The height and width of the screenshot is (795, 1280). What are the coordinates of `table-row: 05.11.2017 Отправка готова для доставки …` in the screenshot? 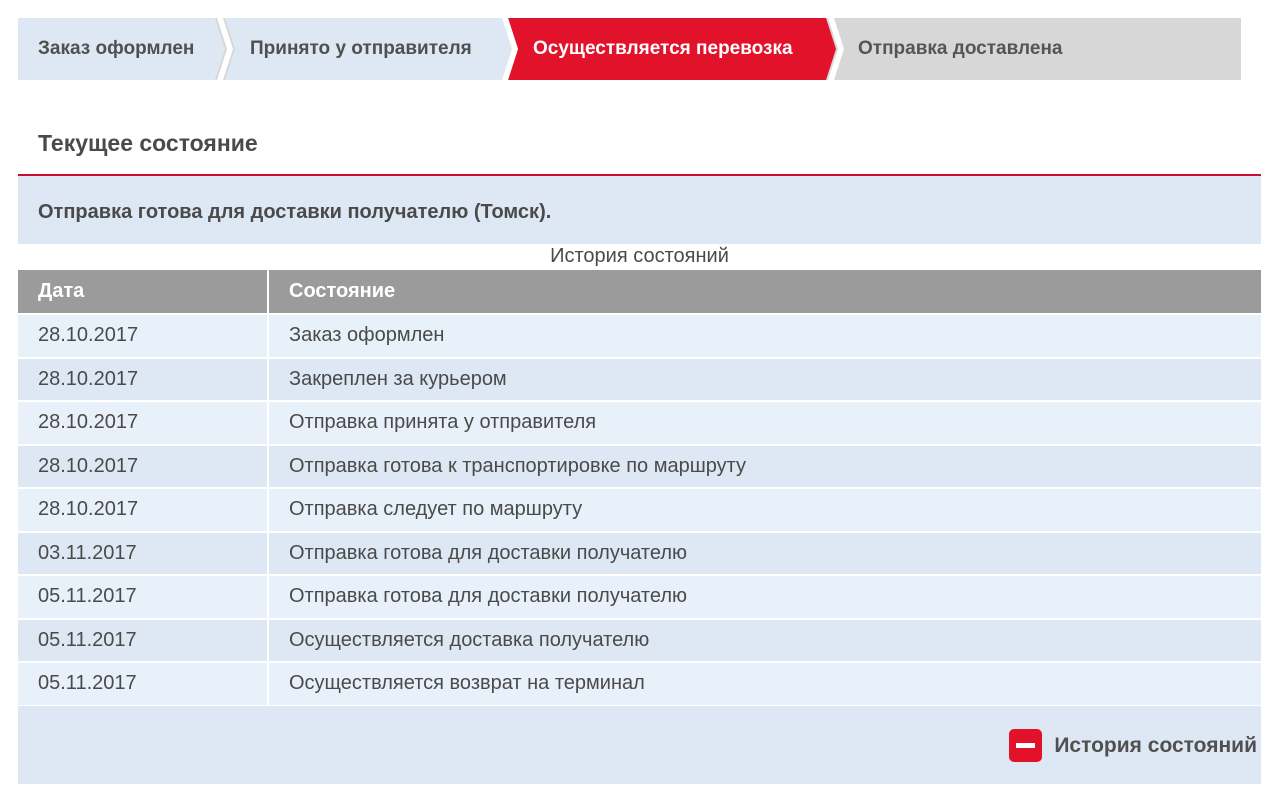 It's located at (639, 597).